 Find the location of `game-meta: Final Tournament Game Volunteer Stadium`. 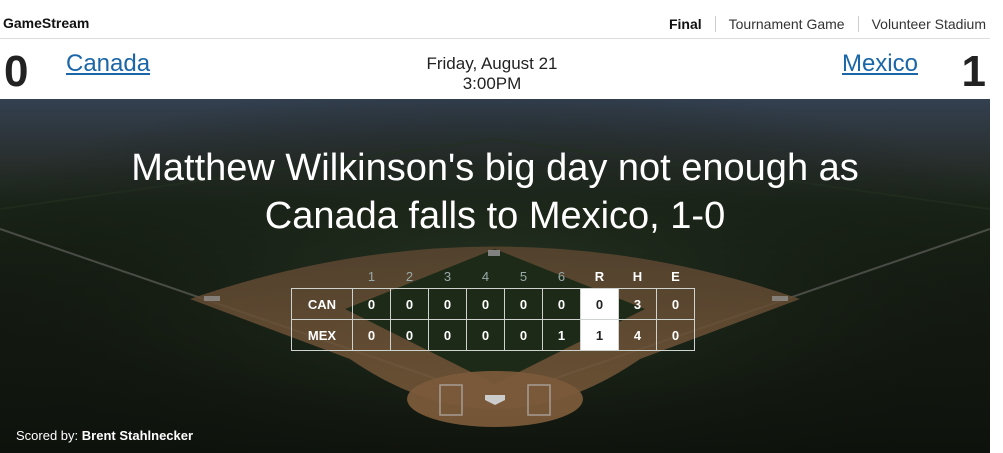

game-meta: Final Tournament Game Volunteer Stadium is located at coordinates (821, 24).